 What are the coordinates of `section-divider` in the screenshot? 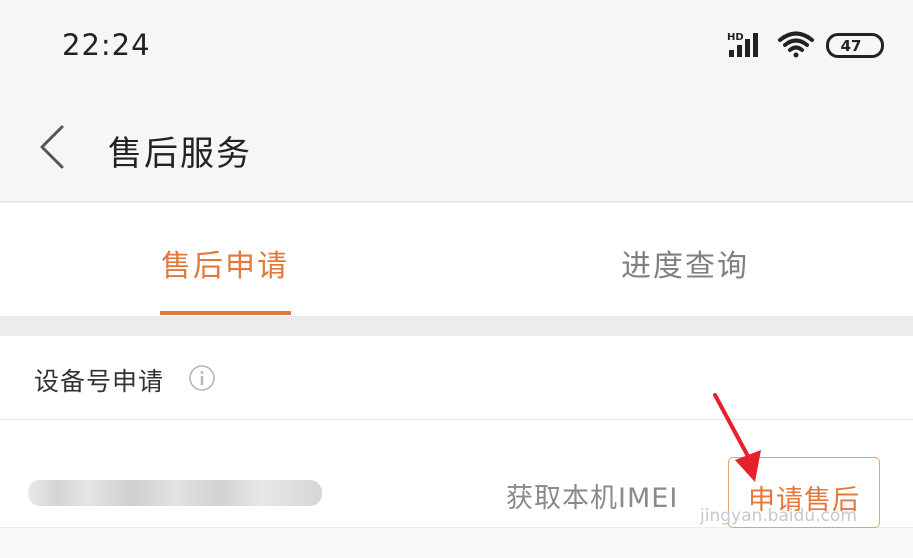 It's located at (456, 326).